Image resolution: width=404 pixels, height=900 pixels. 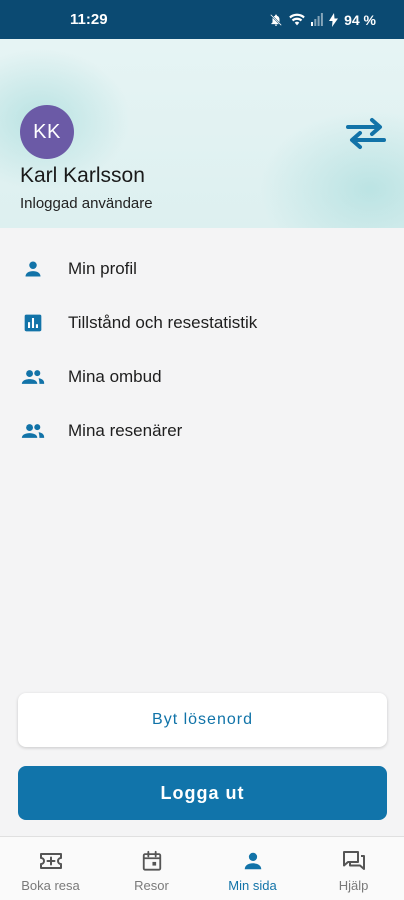 I want to click on battery-level: 94 %, so click(x=360, y=19).